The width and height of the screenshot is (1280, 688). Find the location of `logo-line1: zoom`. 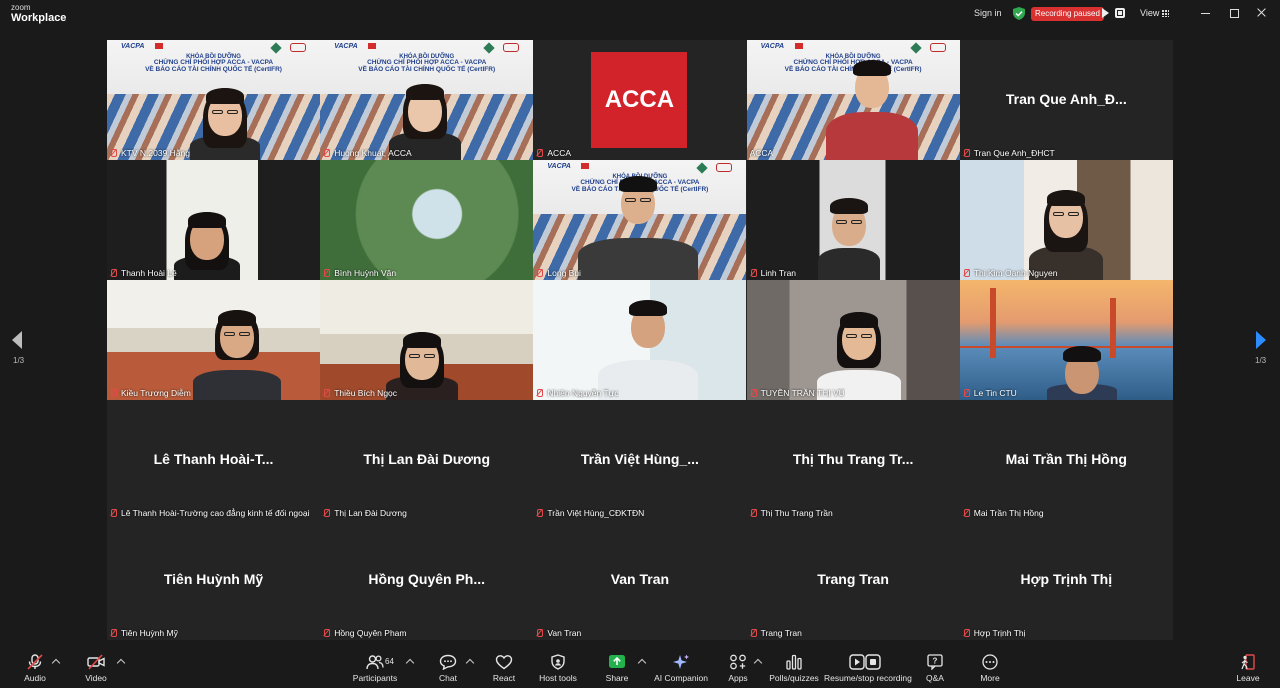

logo-line1: zoom is located at coordinates (21, 7).